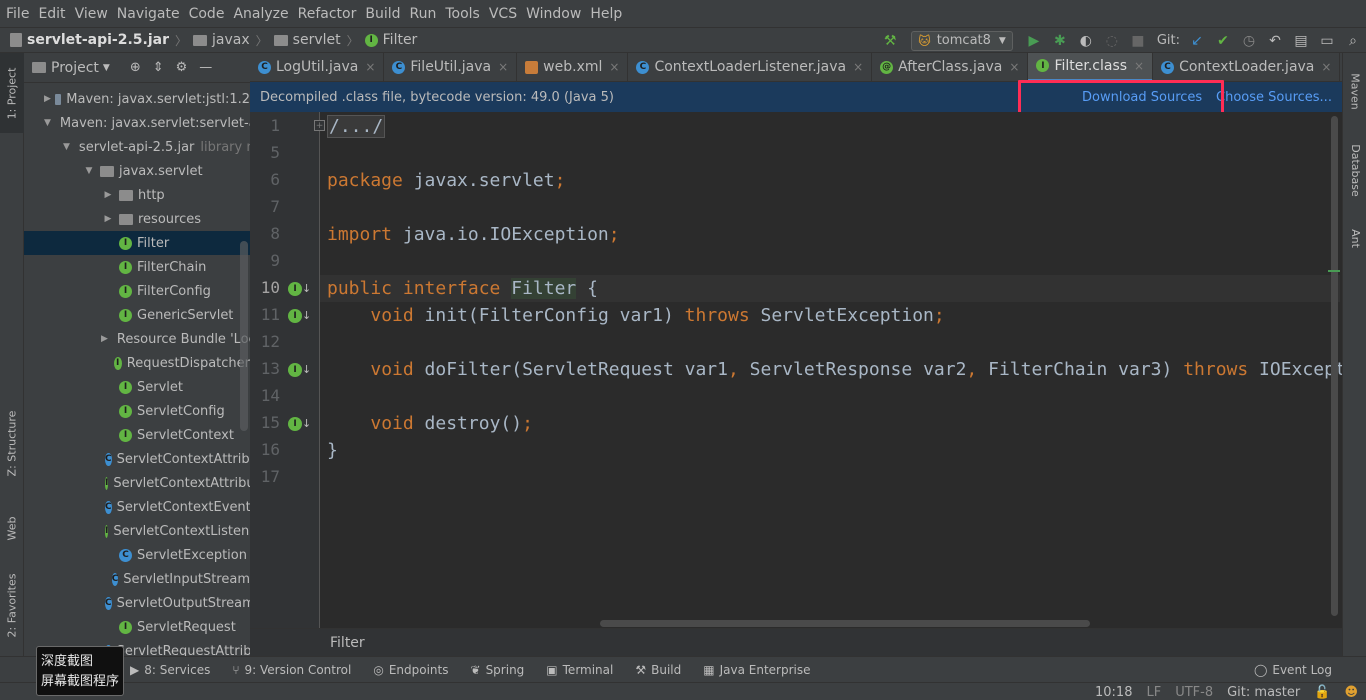  What do you see at coordinates (75, 68) in the screenshot?
I see `project-panel-title: Project` at bounding box center [75, 68].